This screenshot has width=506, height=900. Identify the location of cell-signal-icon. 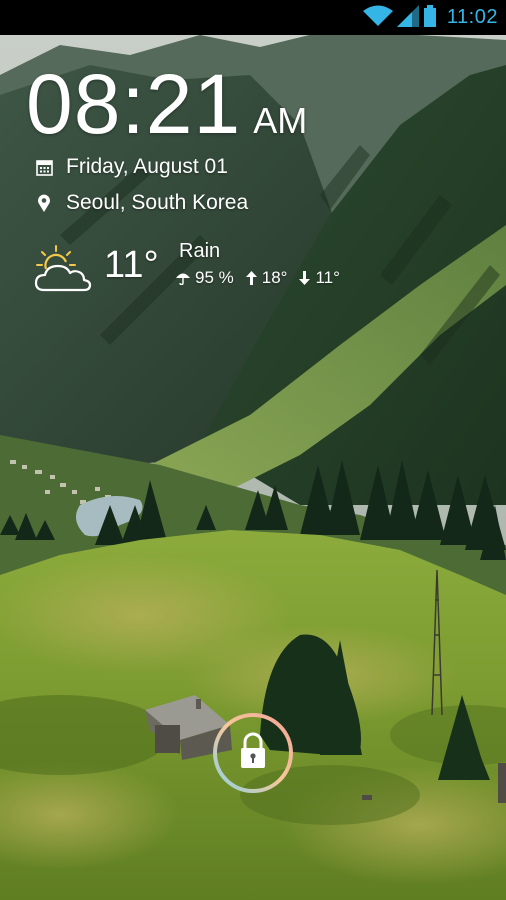
(407, 18).